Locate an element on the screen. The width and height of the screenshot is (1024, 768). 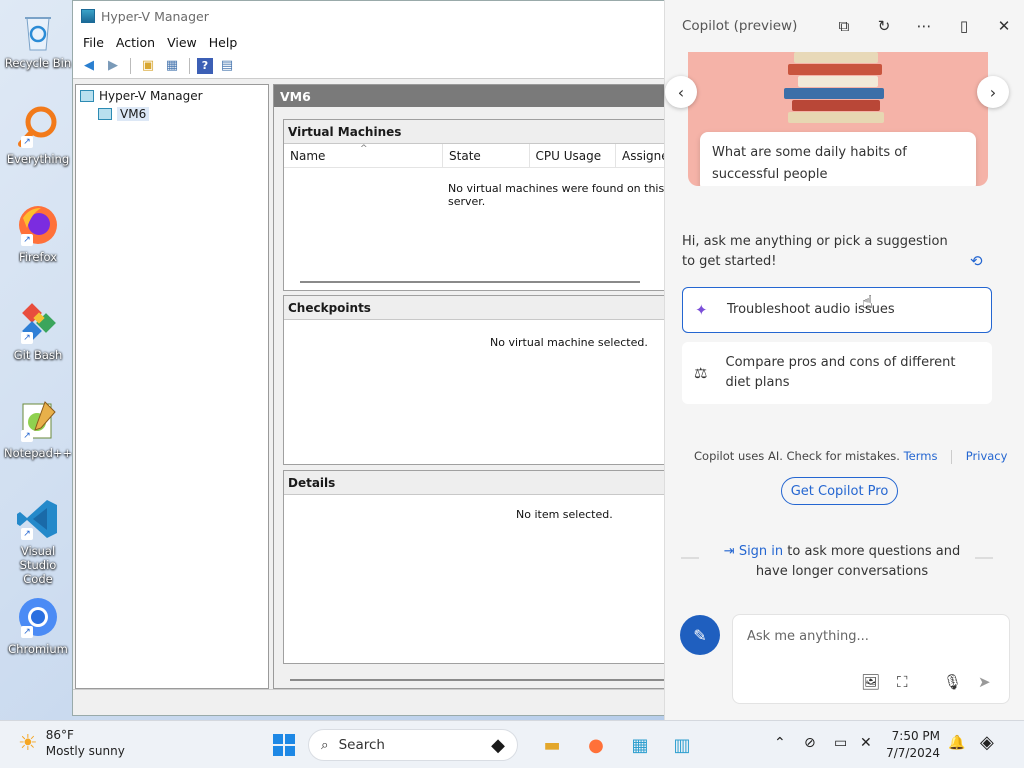
menu-view: View is located at coordinates (182, 42).